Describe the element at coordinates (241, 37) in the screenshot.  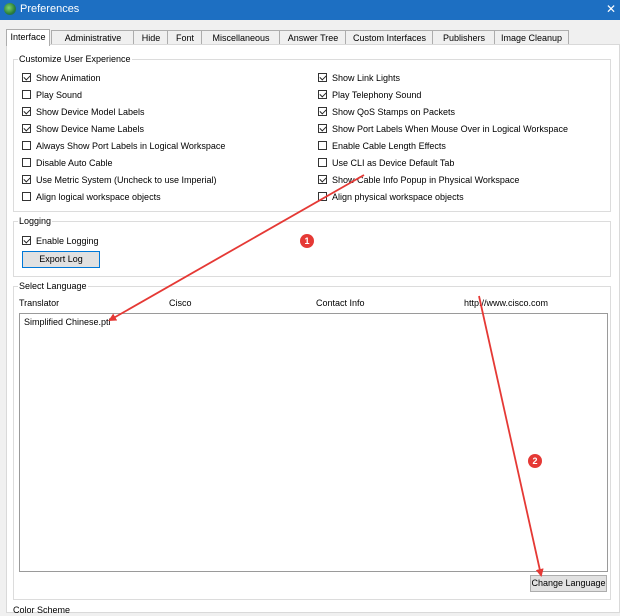
I see `tab-miscellaneous: Miscellaneous` at that location.